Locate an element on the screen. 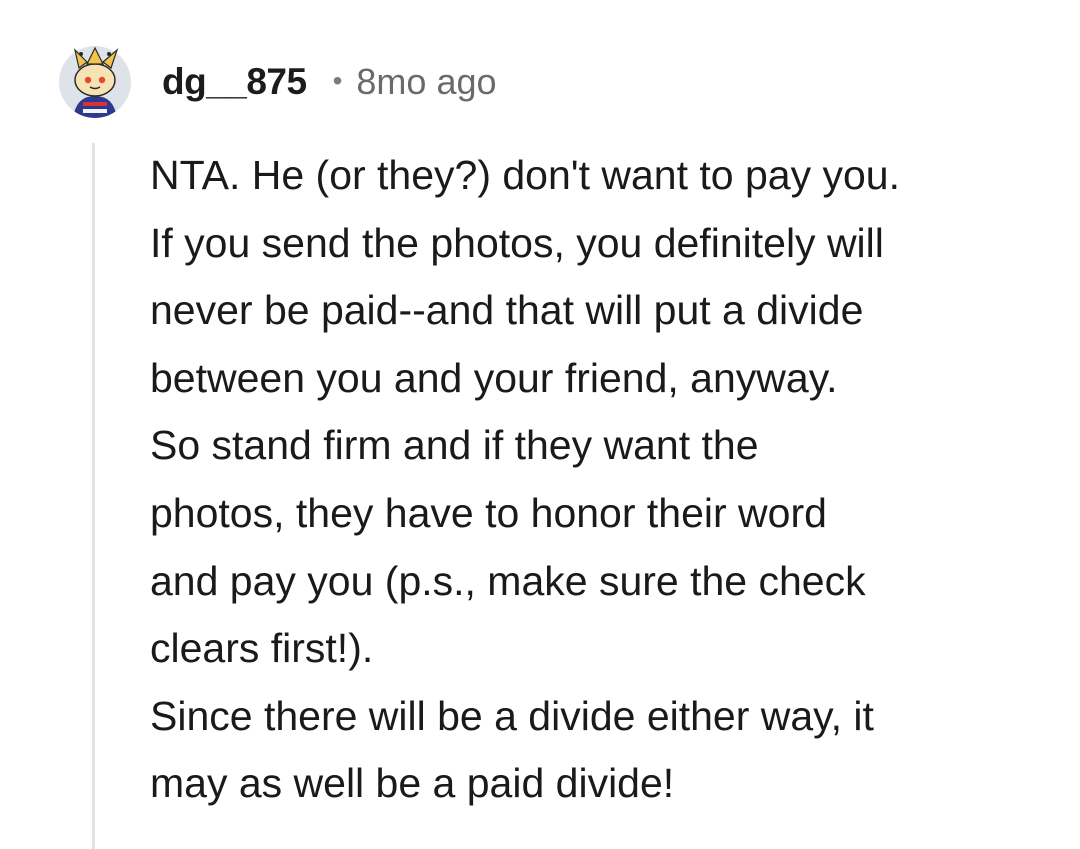  comment-timestamp: 8mo ago is located at coordinates (426, 82).